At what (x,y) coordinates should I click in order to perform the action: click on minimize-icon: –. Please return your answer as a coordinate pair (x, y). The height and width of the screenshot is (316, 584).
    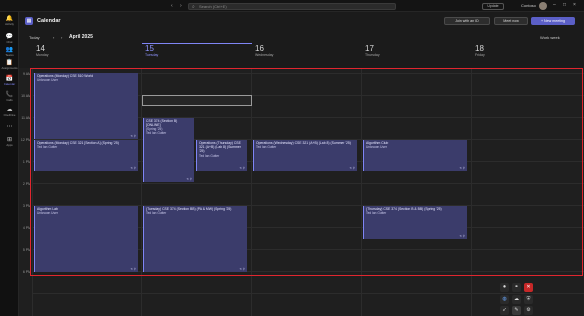
    Looking at the image, I should click on (554, 5).